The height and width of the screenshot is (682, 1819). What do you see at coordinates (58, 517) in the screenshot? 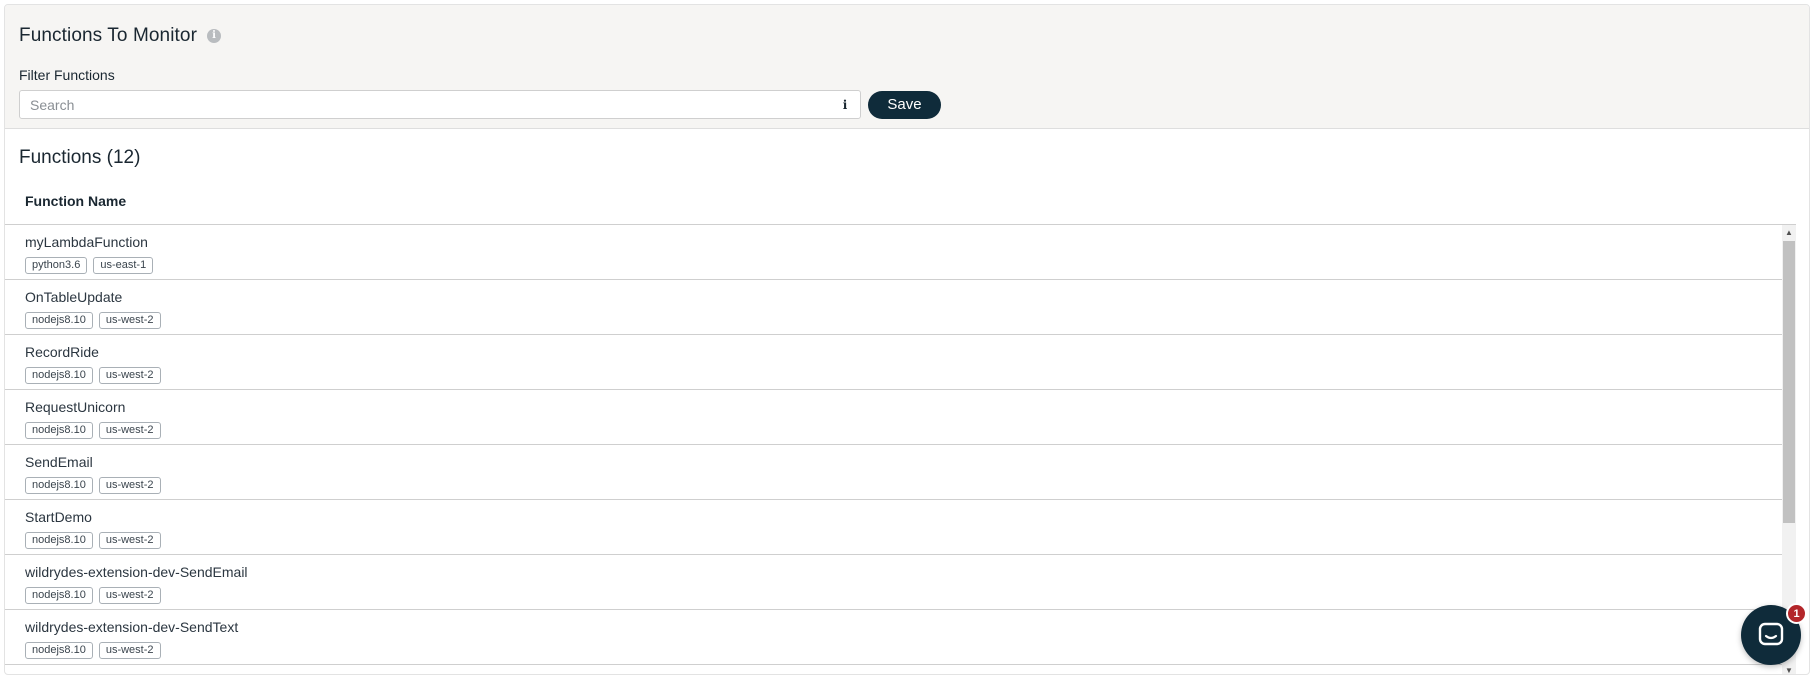
I see `function-name: StartDemo` at bounding box center [58, 517].